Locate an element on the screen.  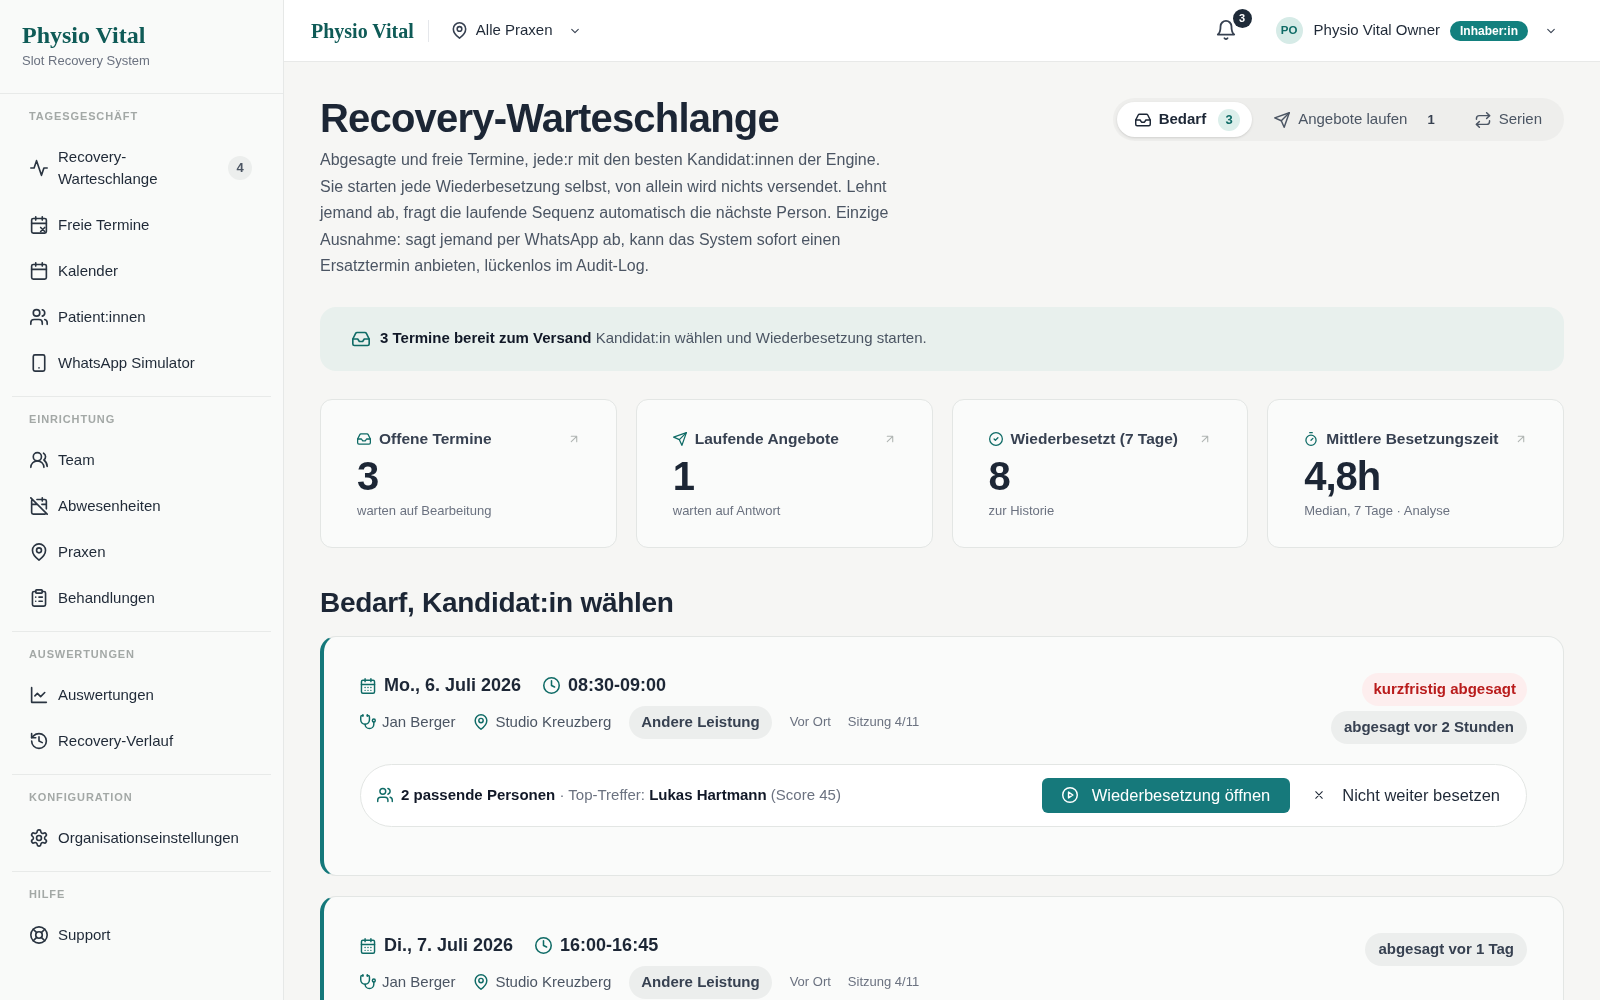
nav-section-heading: AUSWERTUNGEN is located at coordinates (81, 654).